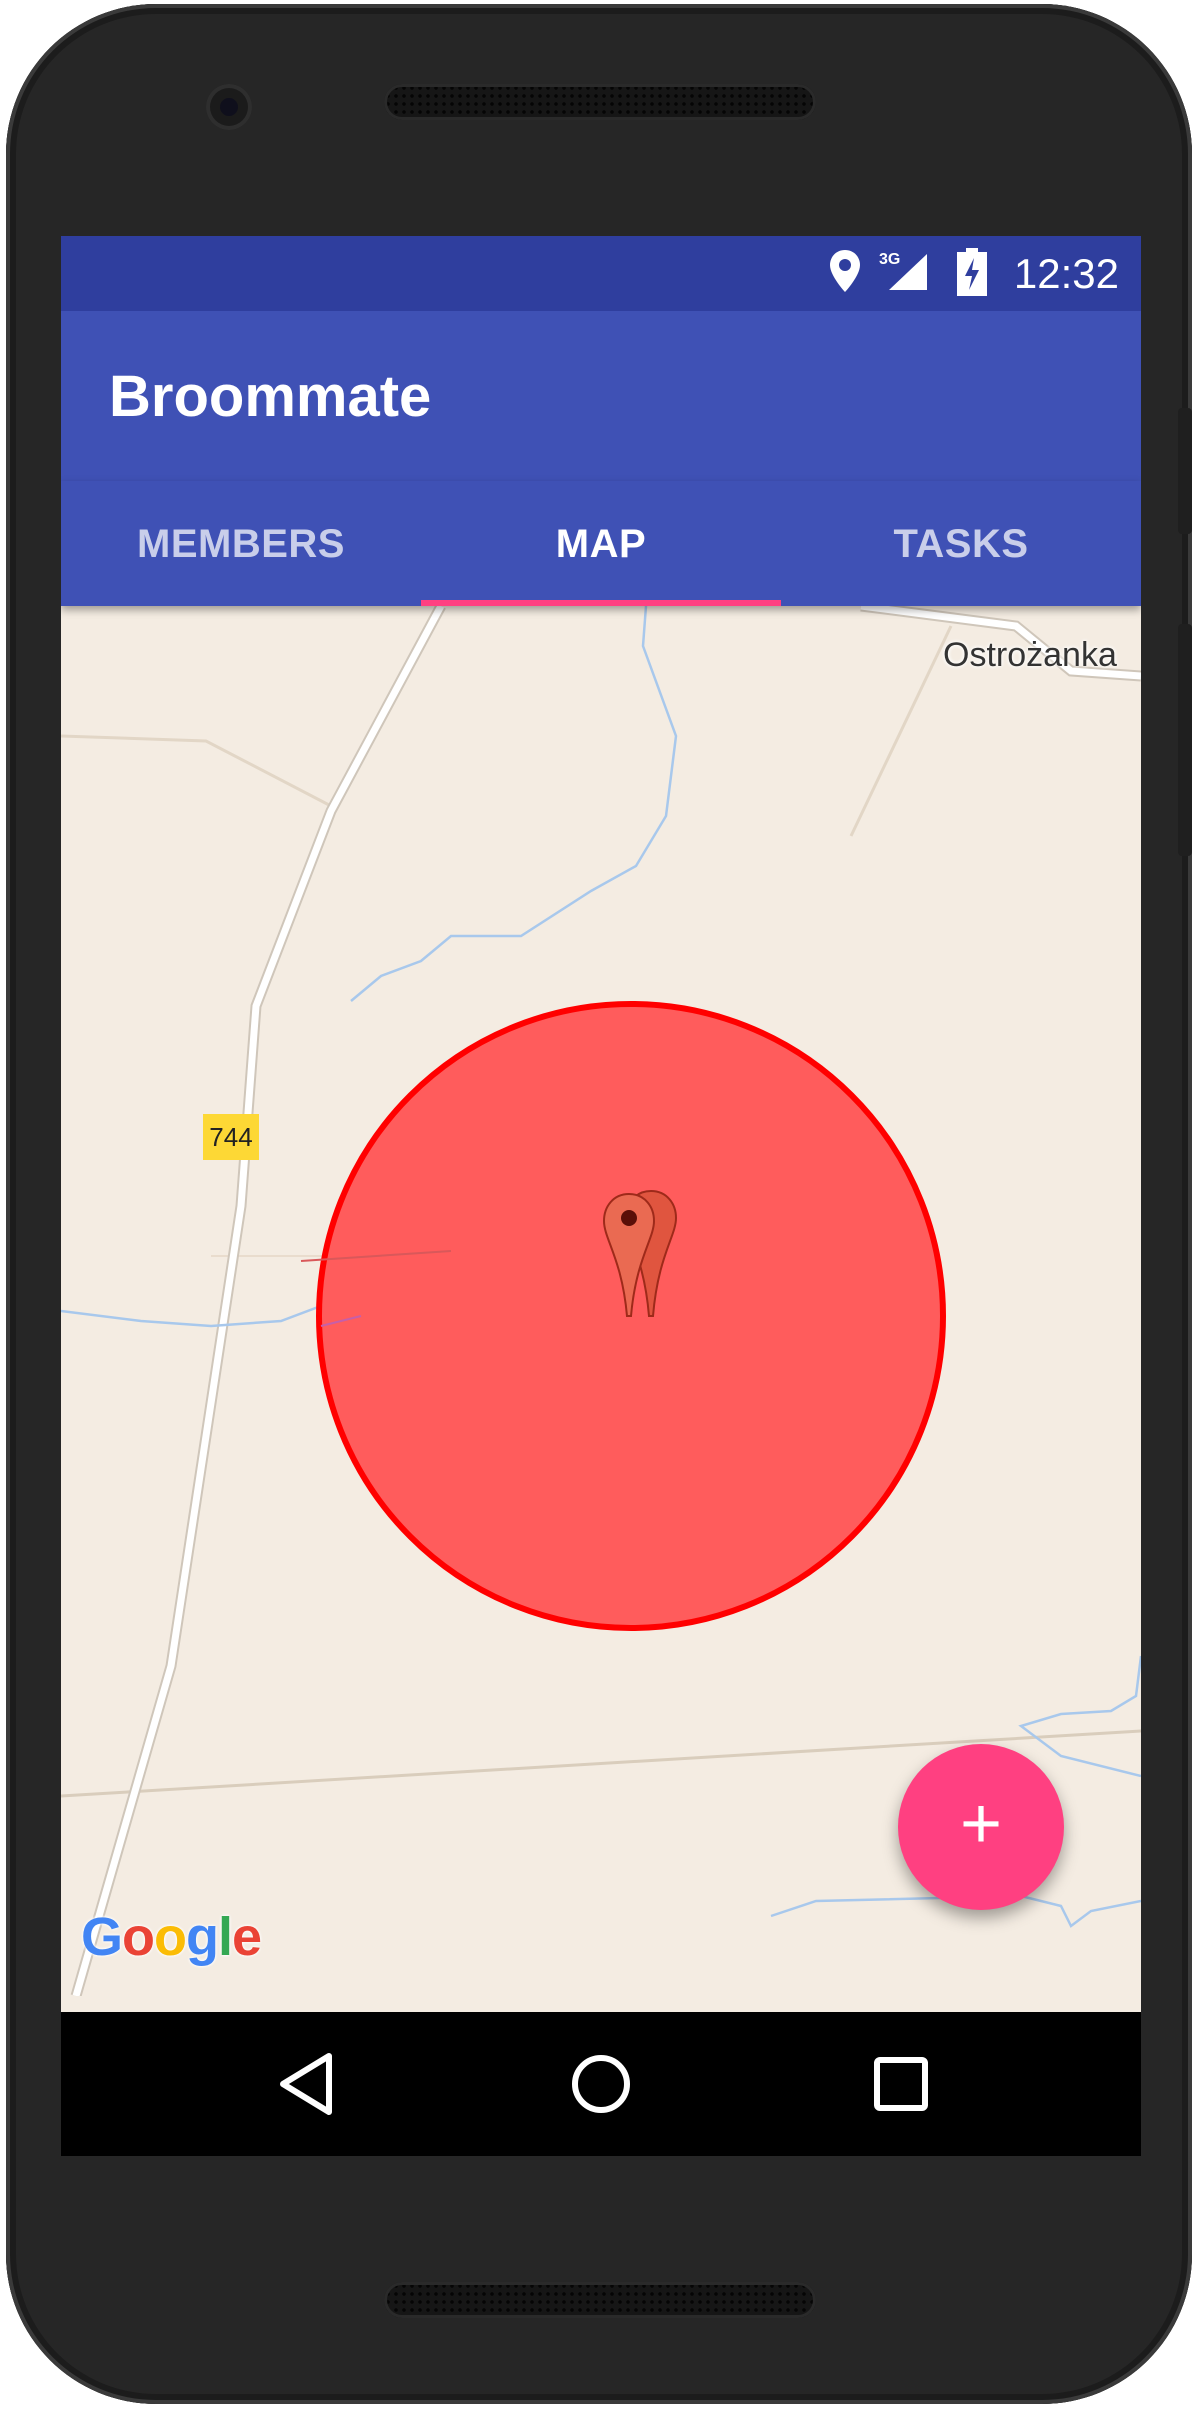 The image size is (1198, 2409). What do you see at coordinates (241, 543) in the screenshot?
I see `tab-members: MEMBERS` at bounding box center [241, 543].